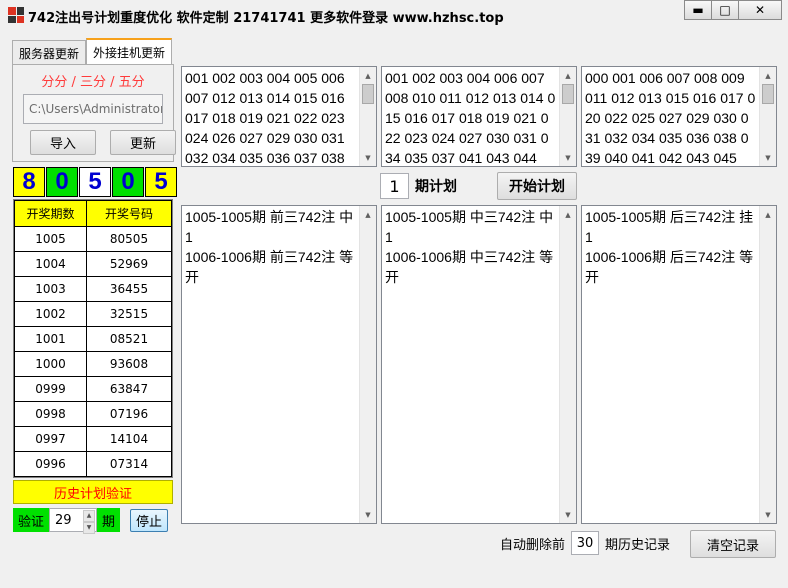  I want to click on verify-suffix-label: 期, so click(109, 520).